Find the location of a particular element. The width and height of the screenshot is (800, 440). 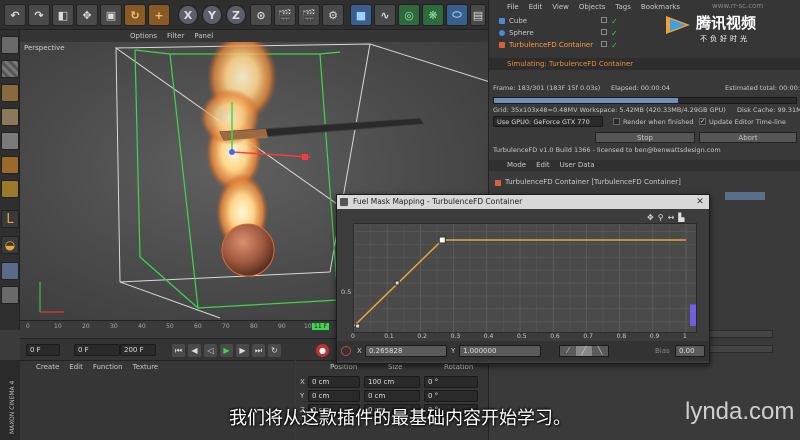

end-frame-field: 200 F is located at coordinates (138, 350).